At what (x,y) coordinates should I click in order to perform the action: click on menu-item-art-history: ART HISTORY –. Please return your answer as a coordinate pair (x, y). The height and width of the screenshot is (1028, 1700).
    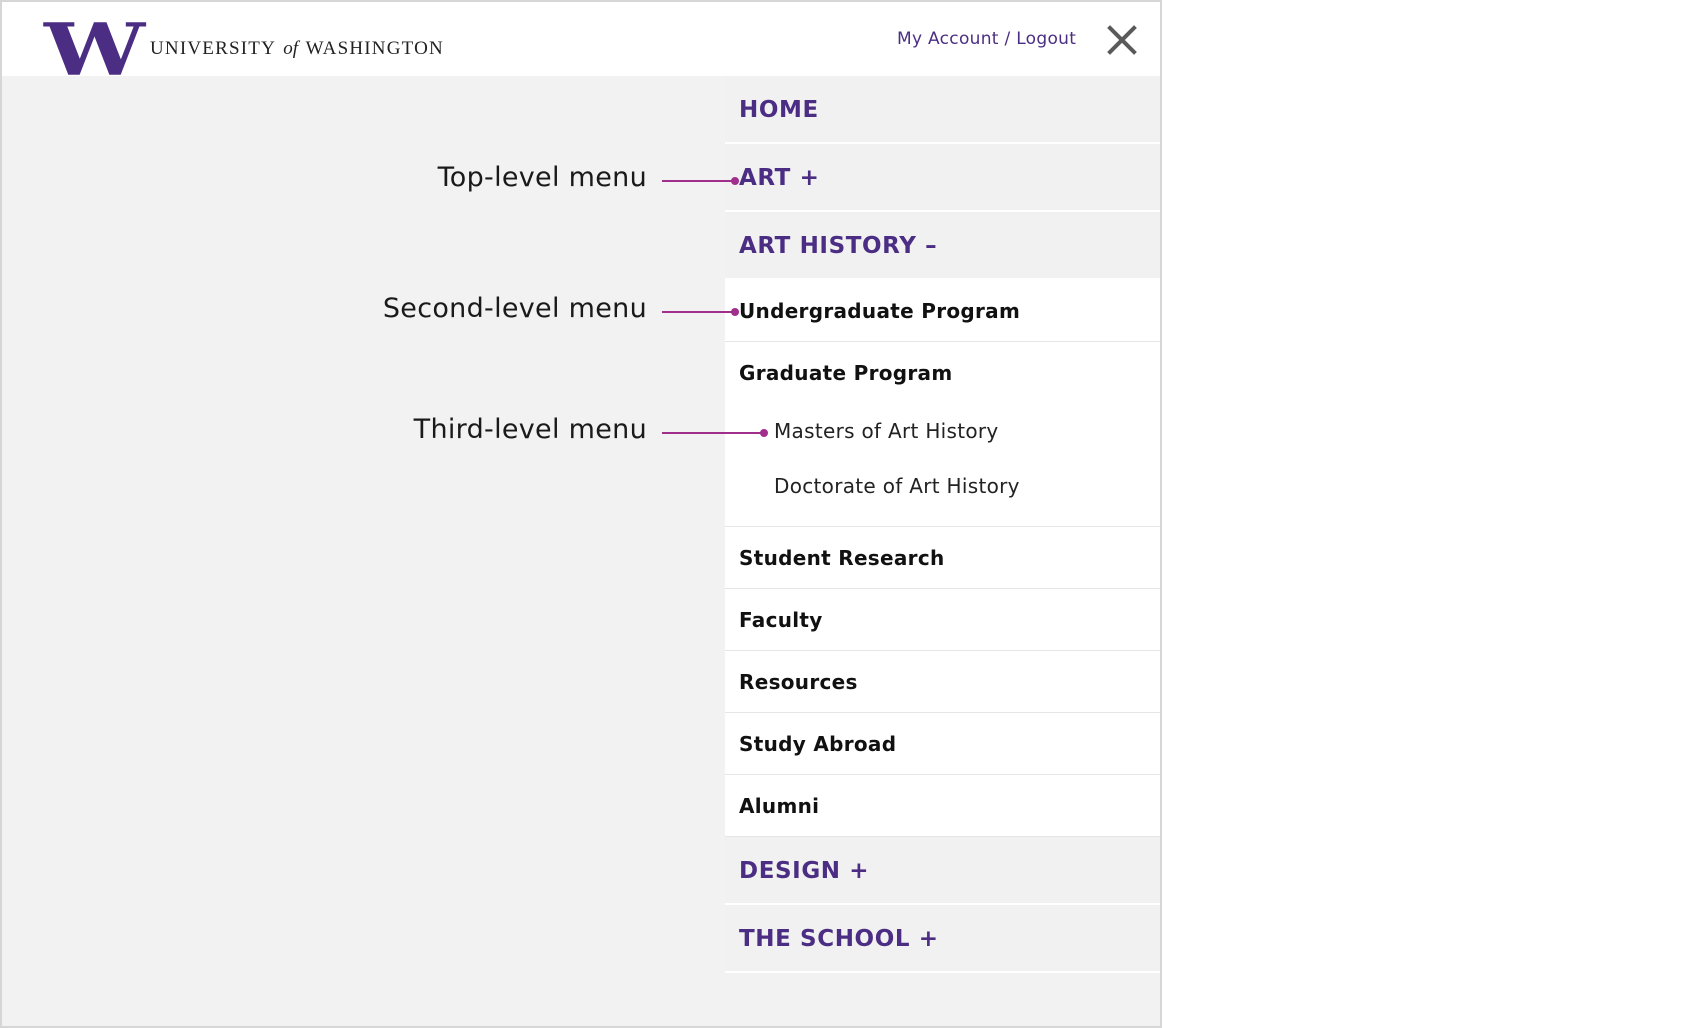
    Looking at the image, I should click on (942, 246).